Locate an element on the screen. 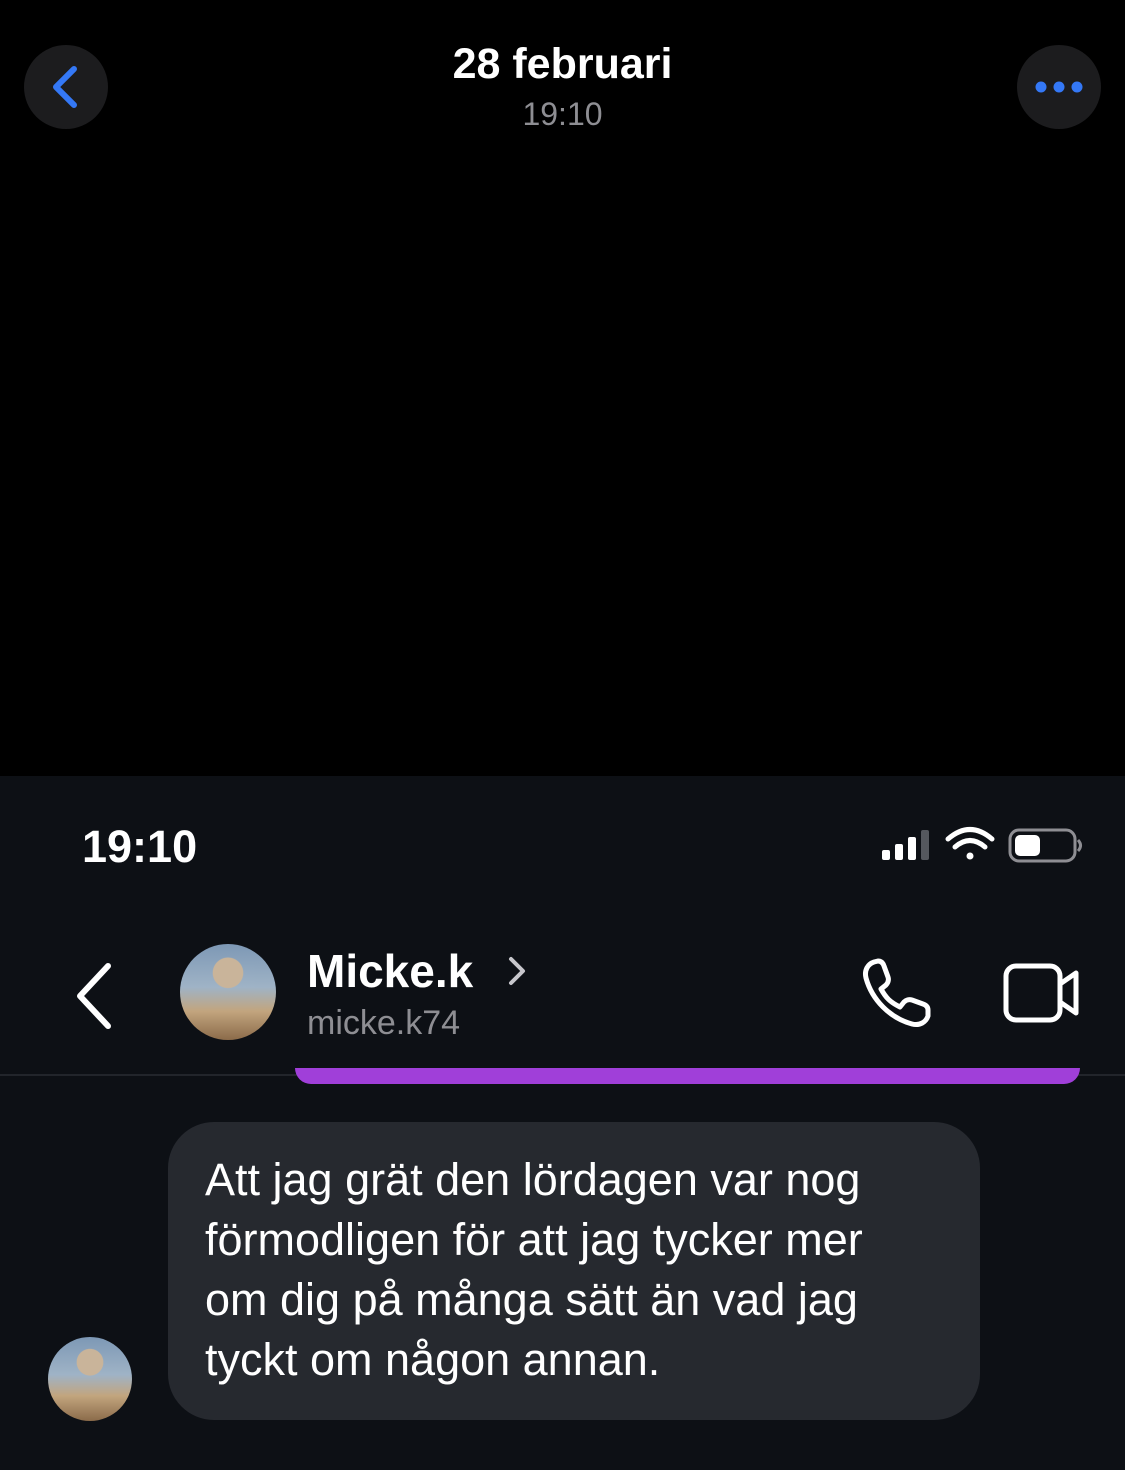  signal-icon is located at coordinates (905, 845).